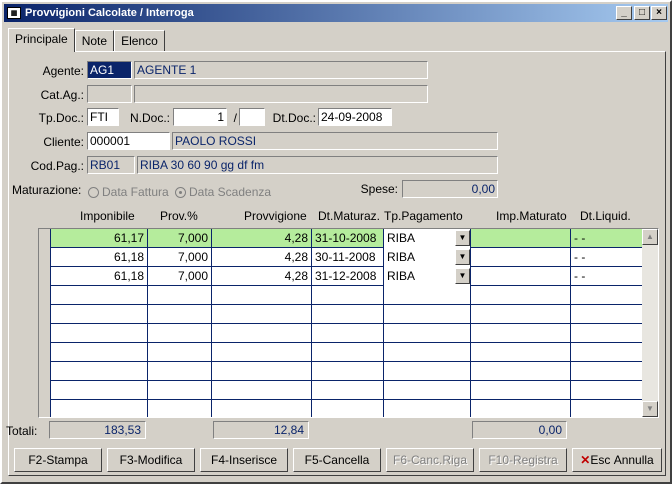  I want to click on agente-code-field: AG1, so click(109, 70).